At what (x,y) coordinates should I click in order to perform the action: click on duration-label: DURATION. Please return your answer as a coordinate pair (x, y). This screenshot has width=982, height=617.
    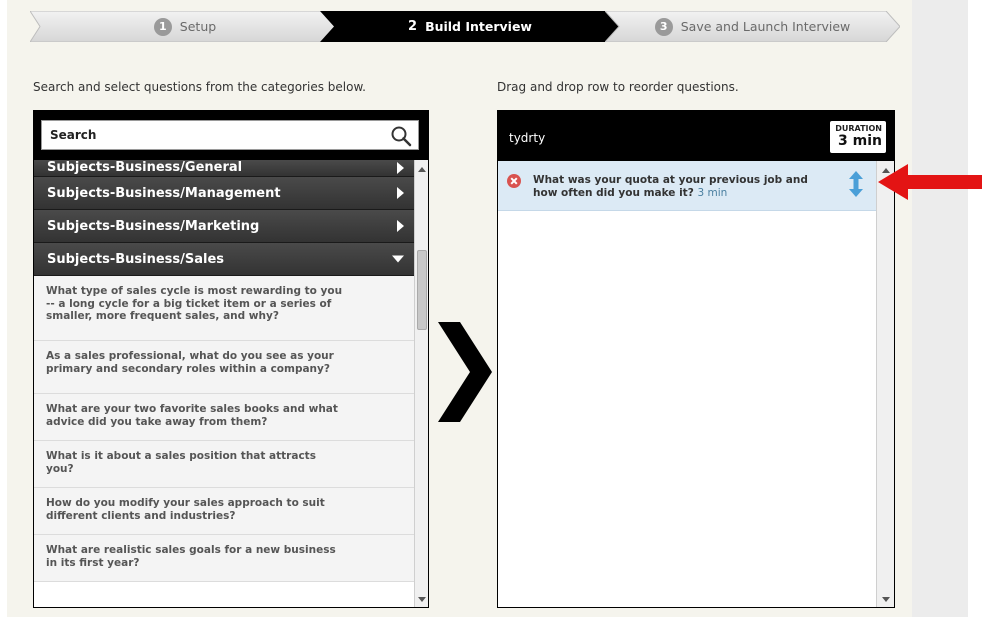
    Looking at the image, I should click on (858, 128).